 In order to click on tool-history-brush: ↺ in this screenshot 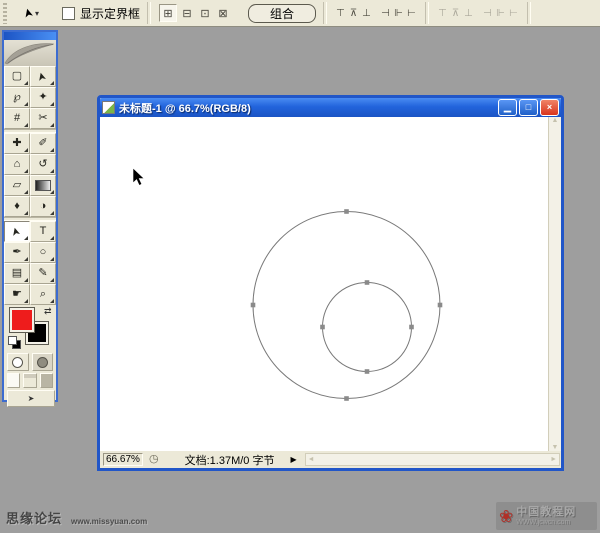, I will do `click(43, 164)`.